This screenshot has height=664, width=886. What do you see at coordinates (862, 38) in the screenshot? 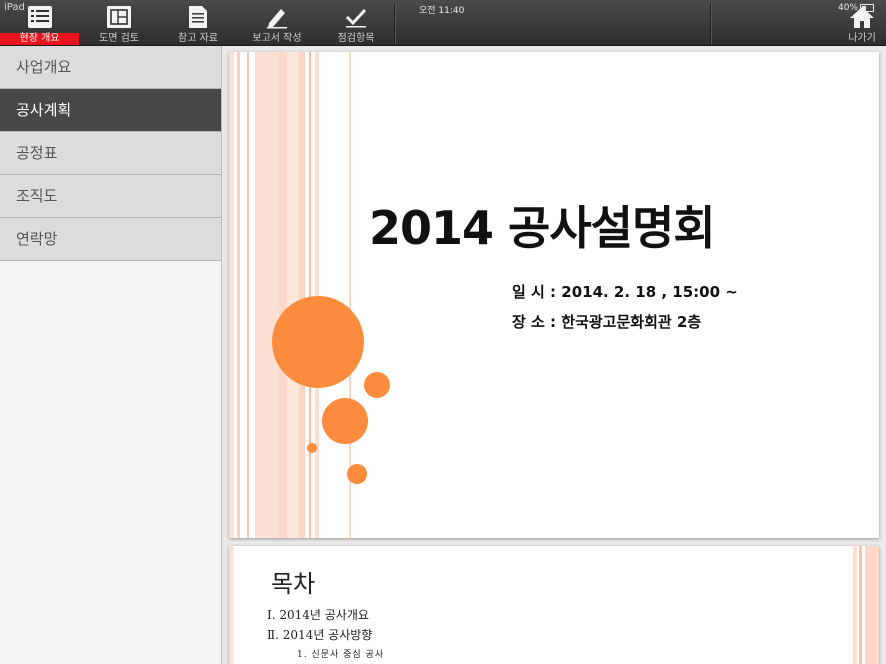
I see `exit-label: 나가기` at bounding box center [862, 38].